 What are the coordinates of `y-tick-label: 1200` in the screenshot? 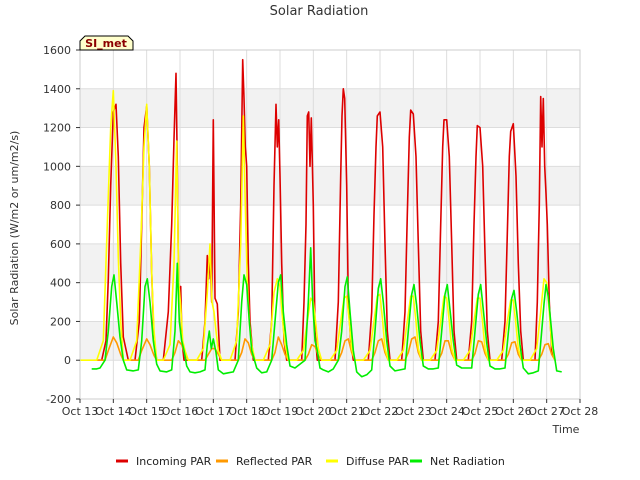 It's located at (57, 128).